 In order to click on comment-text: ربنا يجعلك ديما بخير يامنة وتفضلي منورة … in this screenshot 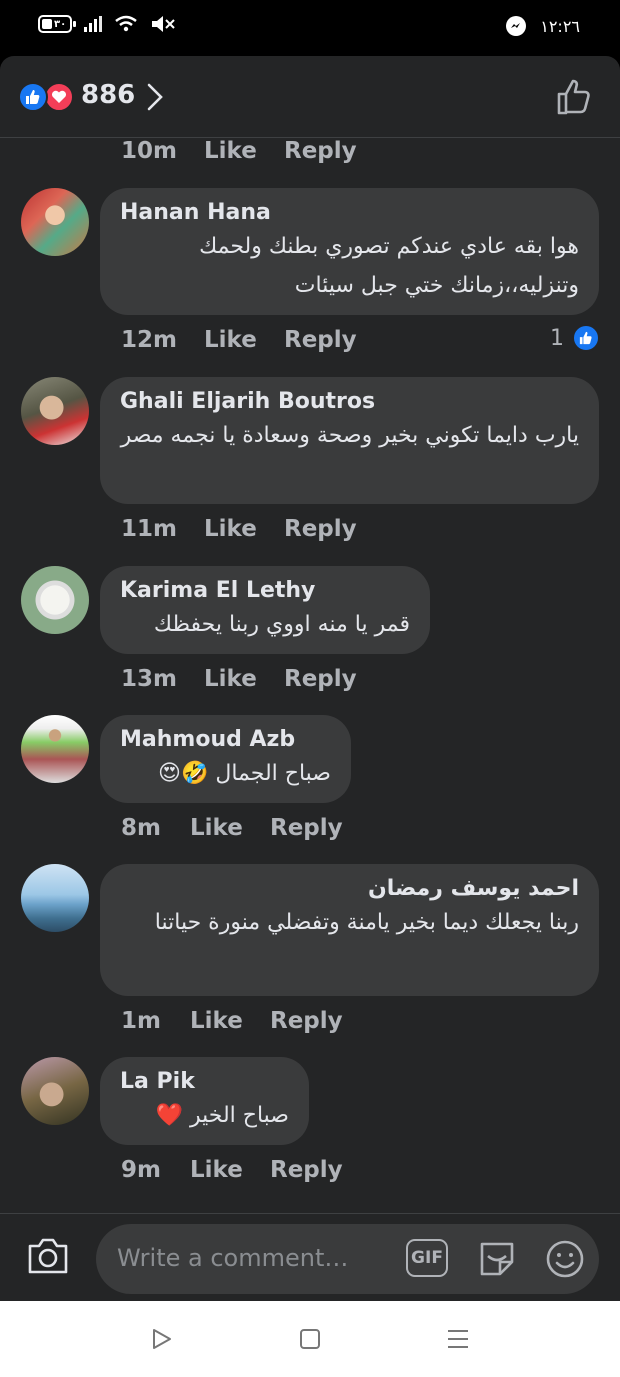, I will do `click(366, 922)`.